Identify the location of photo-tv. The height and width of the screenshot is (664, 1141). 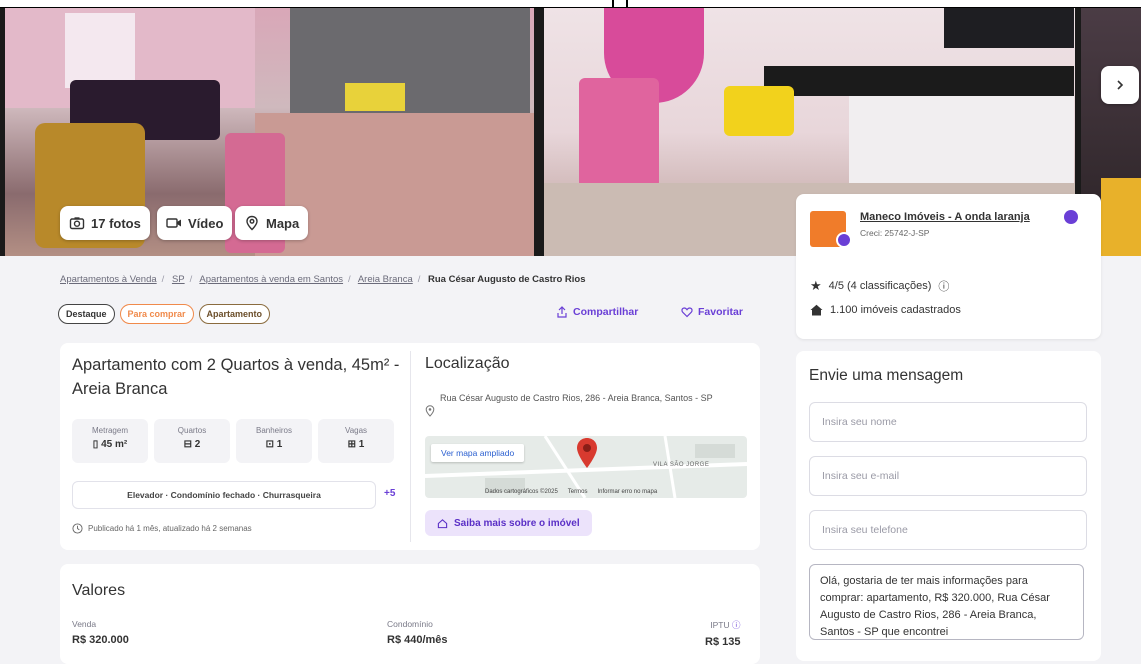
(1009, 28).